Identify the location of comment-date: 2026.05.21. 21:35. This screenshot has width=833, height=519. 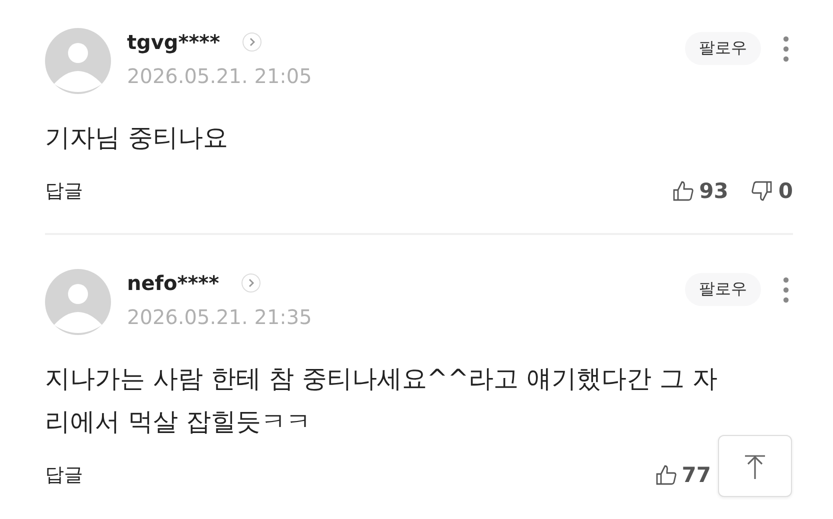
(220, 317).